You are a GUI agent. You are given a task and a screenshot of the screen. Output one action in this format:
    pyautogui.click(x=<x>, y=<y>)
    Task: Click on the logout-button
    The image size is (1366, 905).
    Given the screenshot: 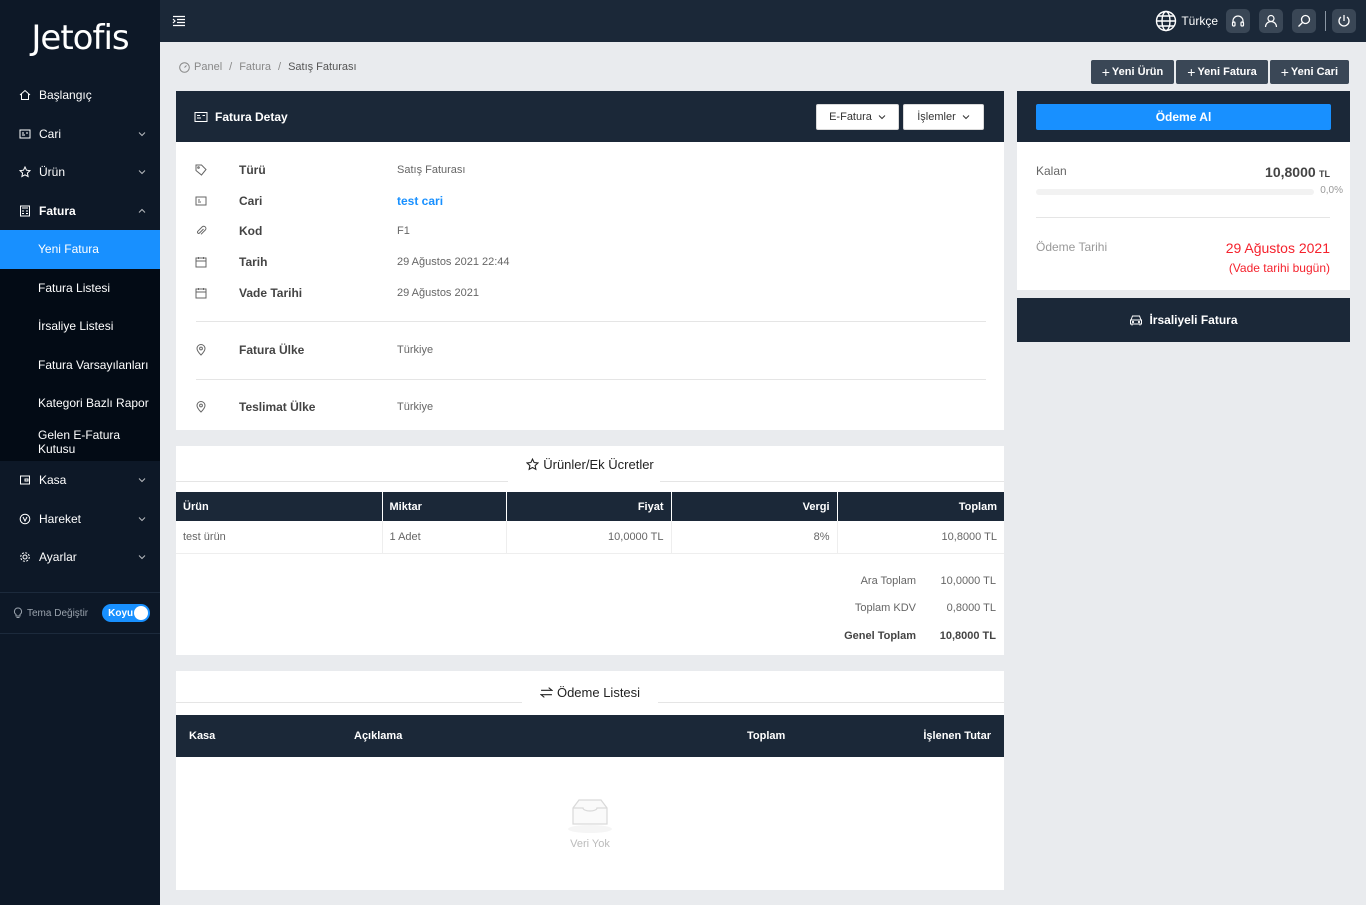 What is the action you would take?
    pyautogui.click(x=1344, y=21)
    